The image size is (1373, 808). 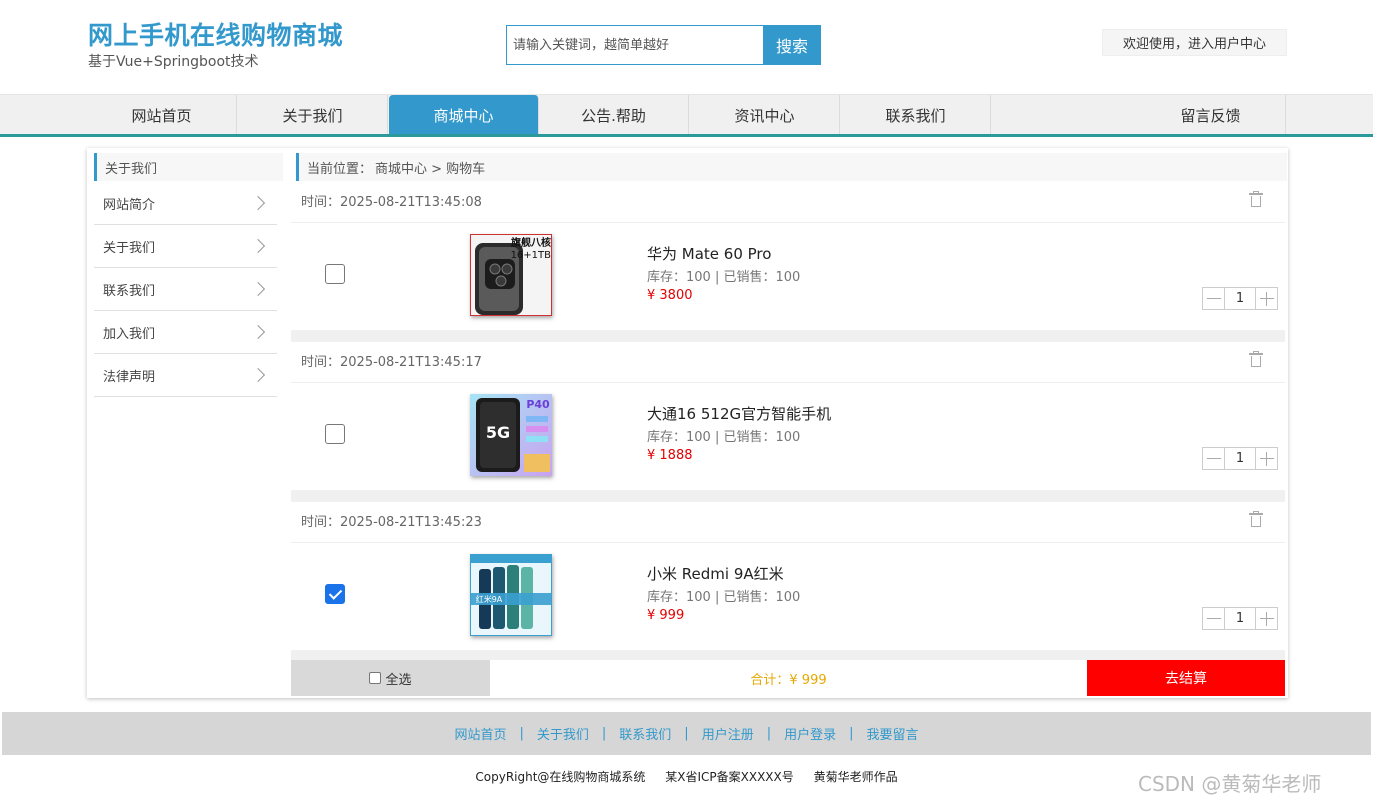 What do you see at coordinates (185, 375) in the screenshot?
I see `sidebar-item-legal: 法律声明` at bounding box center [185, 375].